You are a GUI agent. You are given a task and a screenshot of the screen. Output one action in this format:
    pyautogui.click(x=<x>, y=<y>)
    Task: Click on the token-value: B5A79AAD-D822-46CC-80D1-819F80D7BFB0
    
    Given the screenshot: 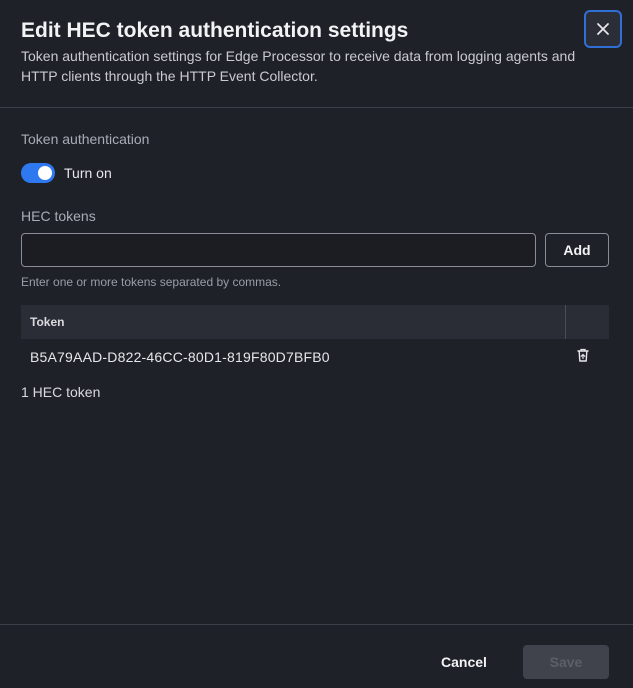 What is the action you would take?
    pyautogui.click(x=180, y=357)
    